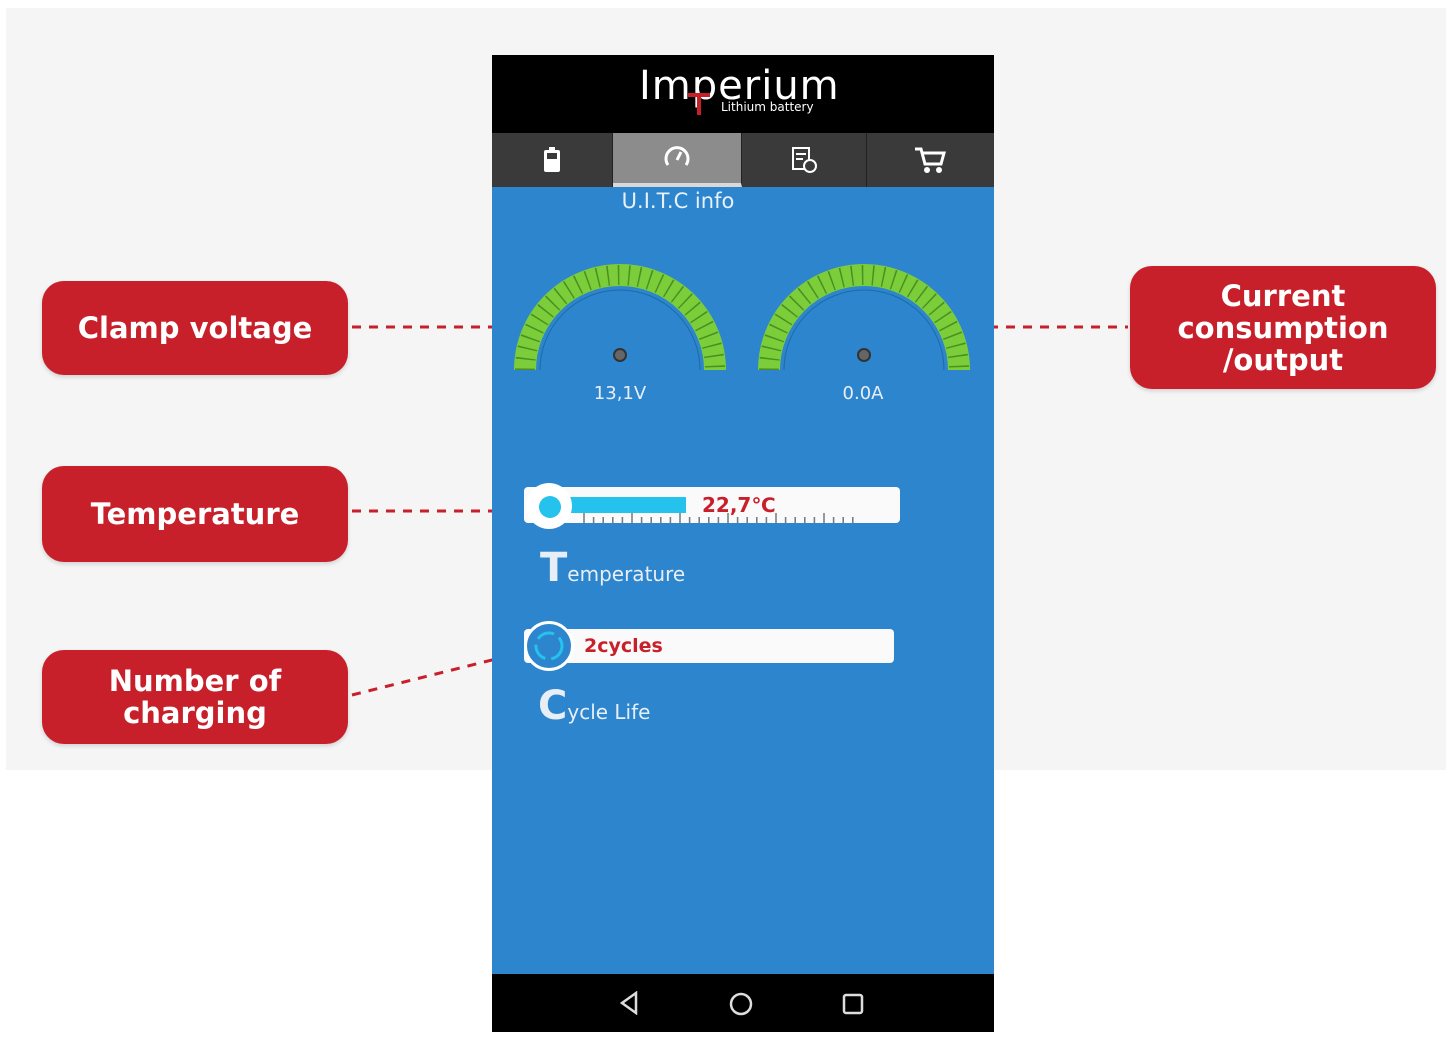  I want to click on cycle-icon, so click(549, 646).